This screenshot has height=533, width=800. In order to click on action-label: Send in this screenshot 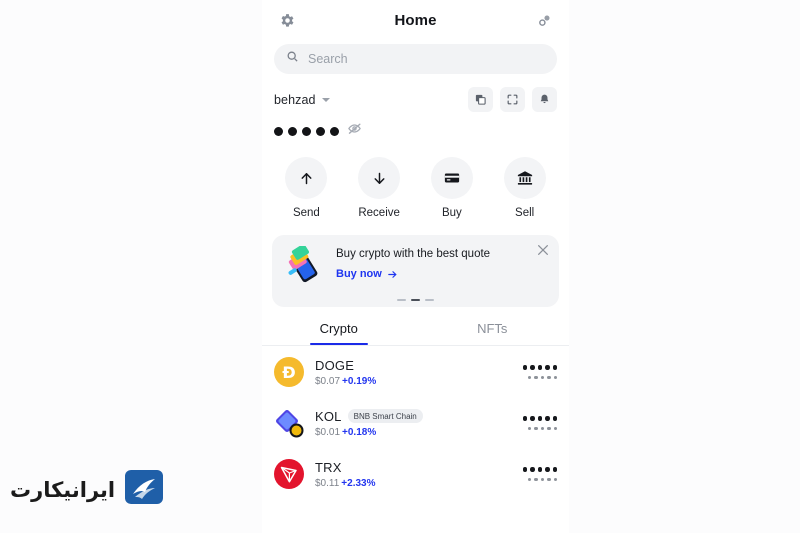, I will do `click(306, 213)`.